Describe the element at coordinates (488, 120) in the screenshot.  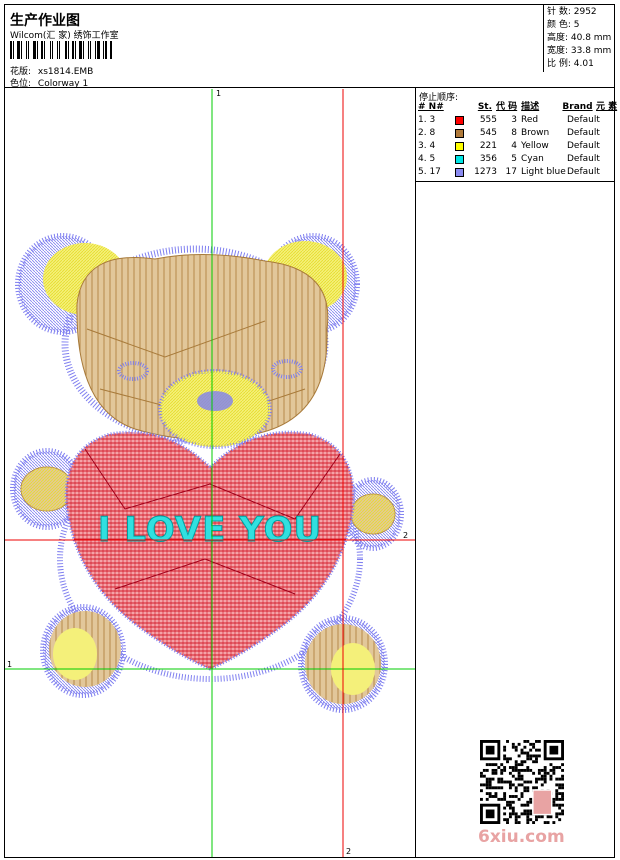
I see `row-stitches: 555` at that location.